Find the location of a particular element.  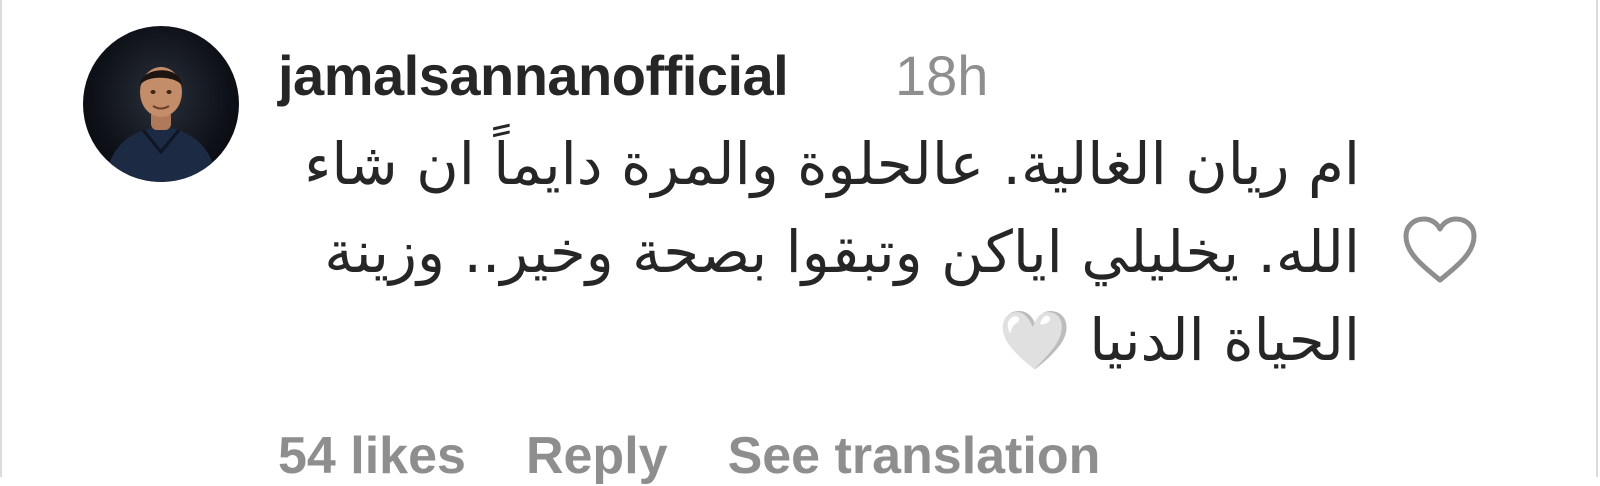

avatar-photo is located at coordinates (161, 124).